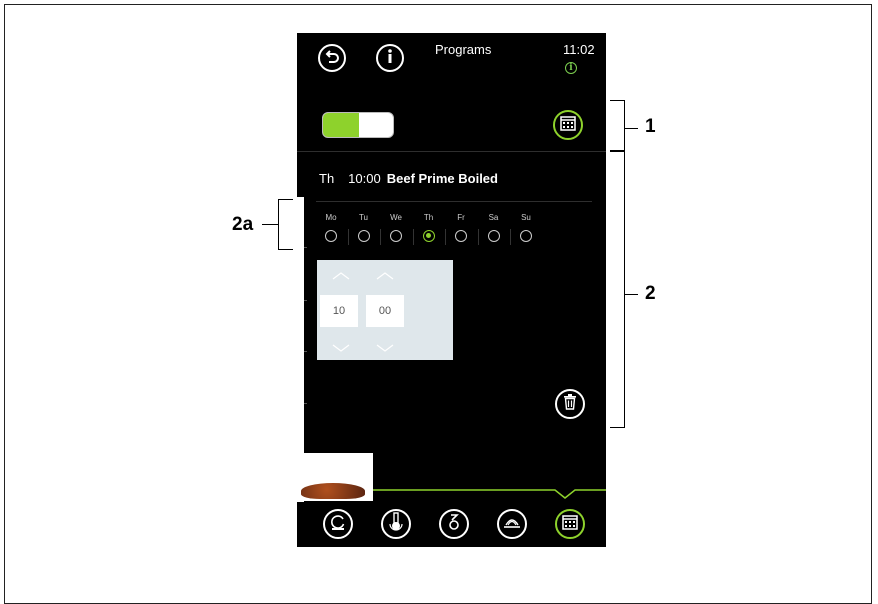 This screenshot has height=604, width=878. I want to click on weekday-option: Su, so click(527, 231).